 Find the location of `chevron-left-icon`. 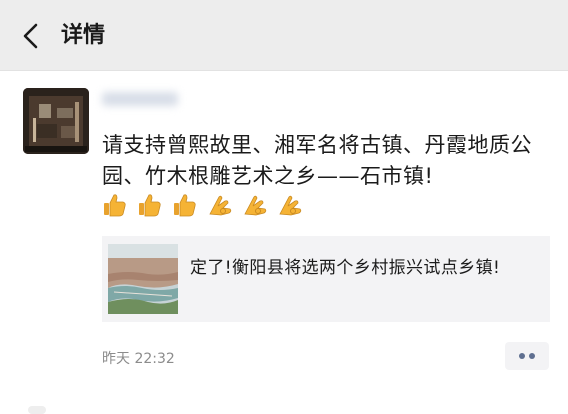

chevron-left-icon is located at coordinates (31, 36).